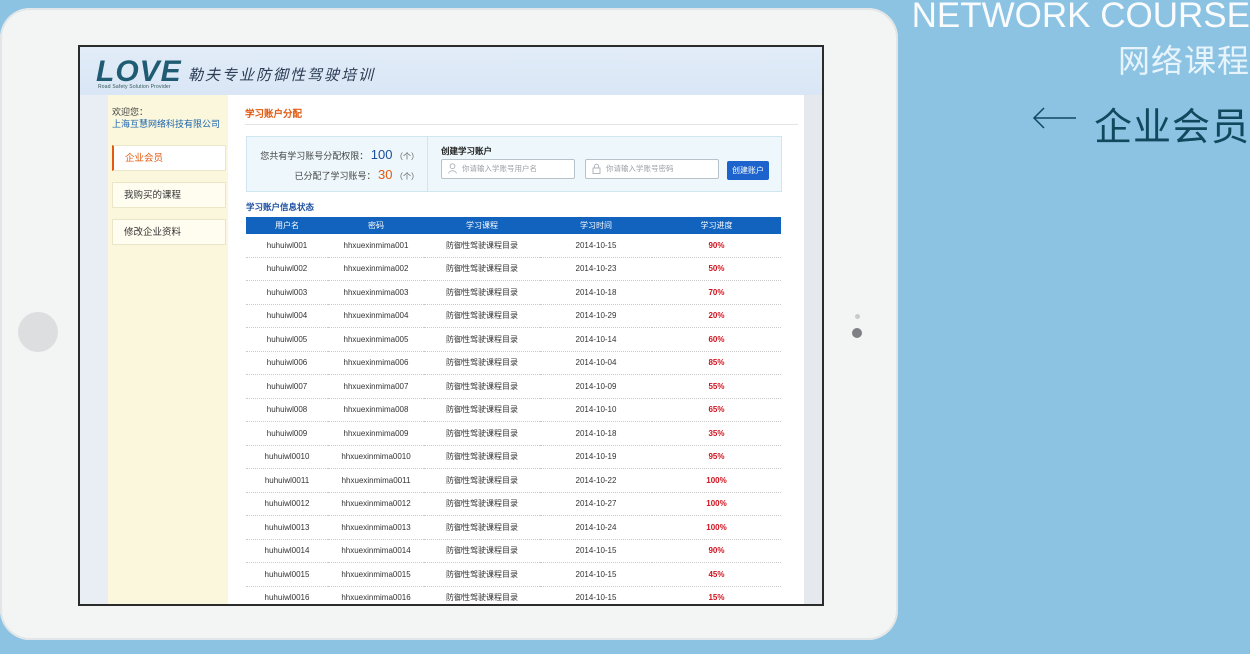 The width and height of the screenshot is (1250, 654). What do you see at coordinates (596, 363) in the screenshot?
I see `date-cell: 2014-10-04` at bounding box center [596, 363].